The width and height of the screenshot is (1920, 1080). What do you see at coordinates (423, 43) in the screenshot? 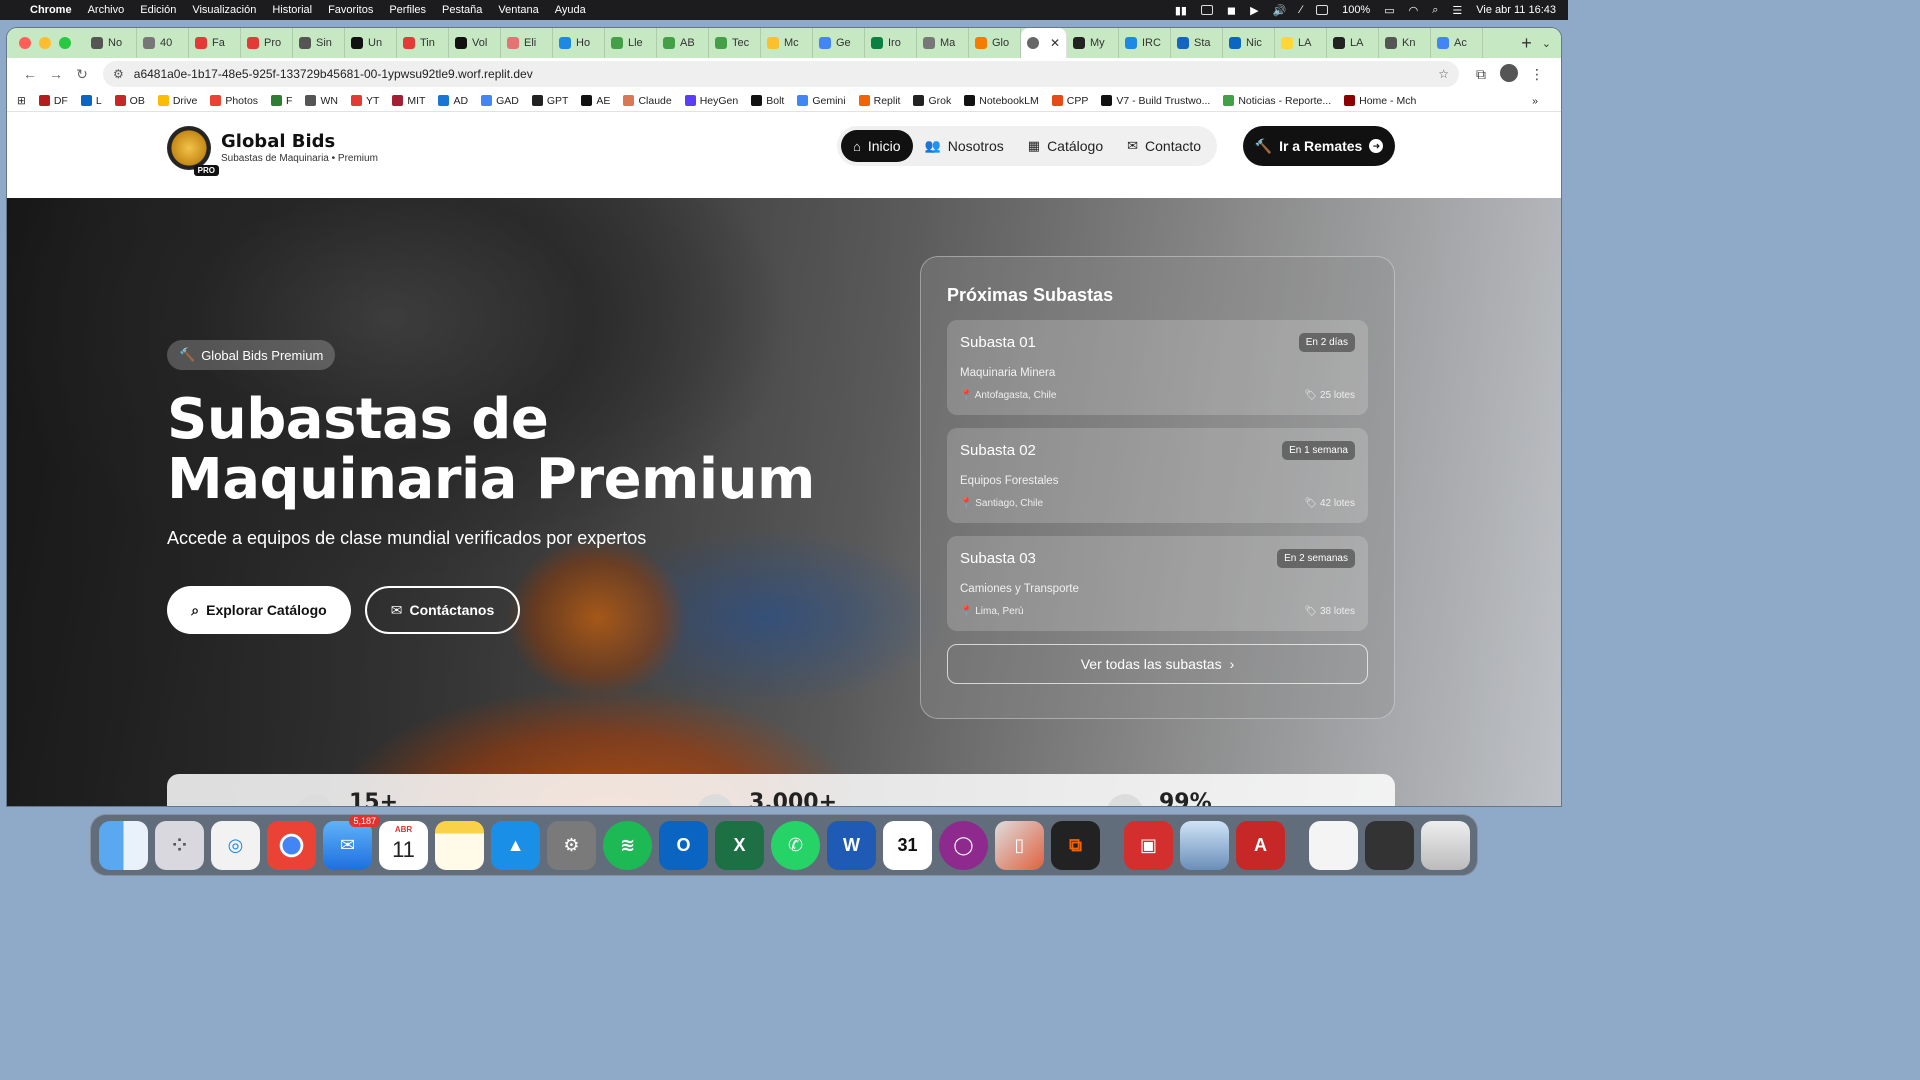
I see `browser-tab: Tin` at bounding box center [423, 43].